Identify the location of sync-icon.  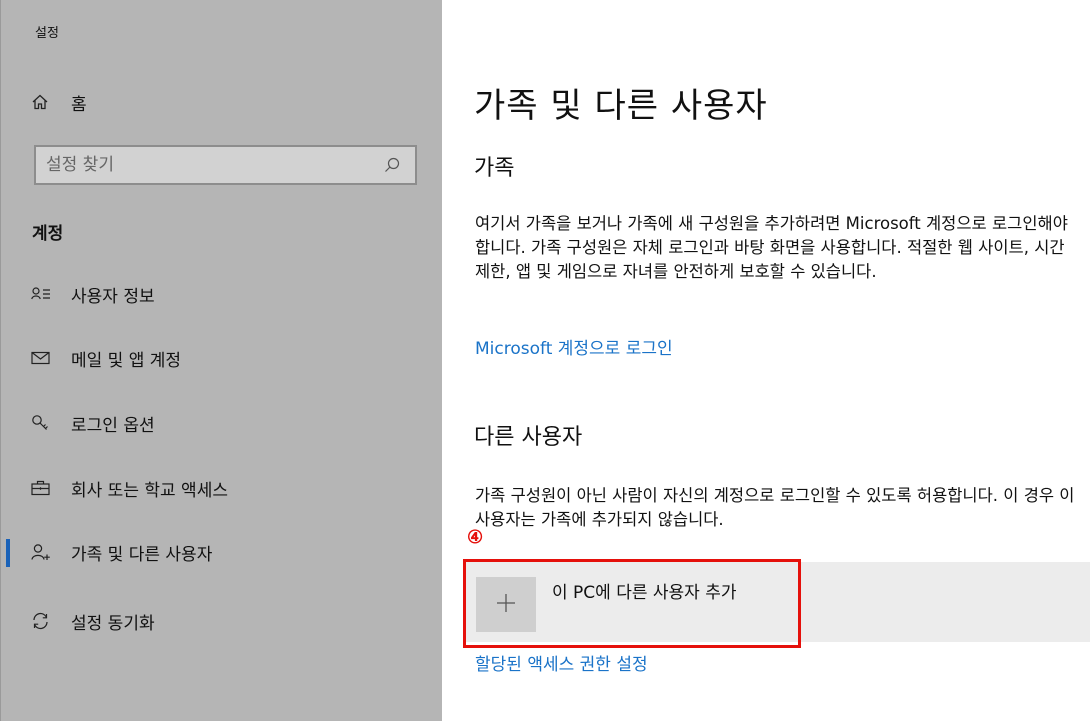
(44, 621).